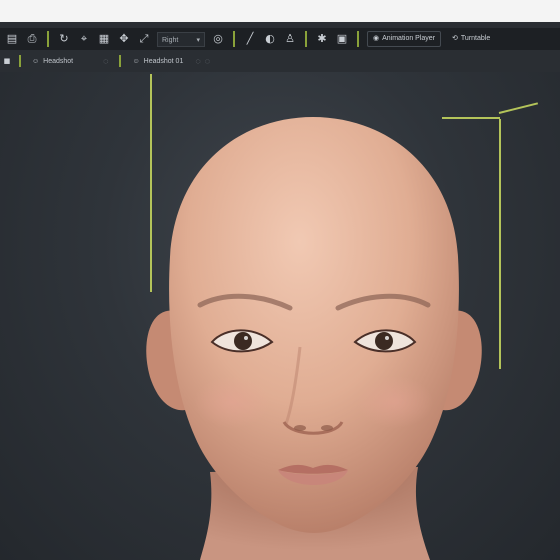 The width and height of the screenshot is (560, 560). What do you see at coordinates (144, 39) in the screenshot?
I see `scale-icon: ⤢` at bounding box center [144, 39].